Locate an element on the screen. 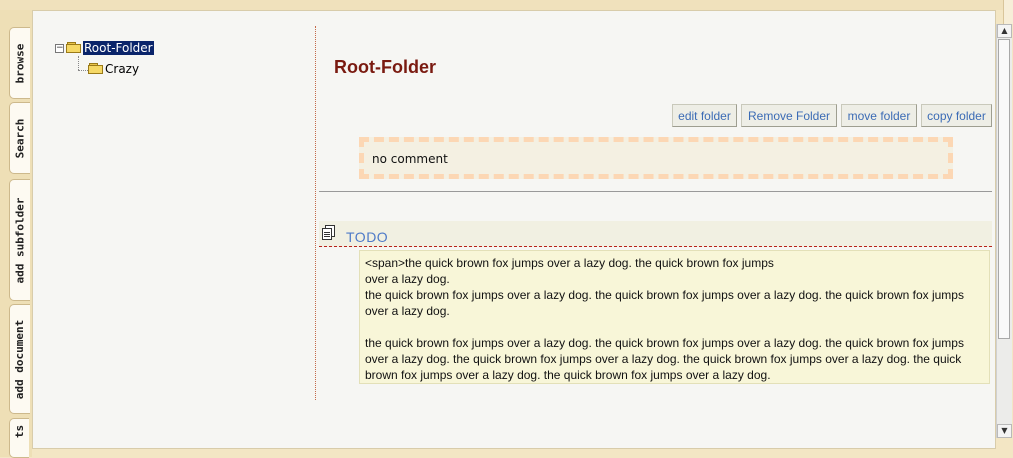 Image resolution: width=1013 pixels, height=458 pixels. tree-node-label: Crazy is located at coordinates (122, 69).